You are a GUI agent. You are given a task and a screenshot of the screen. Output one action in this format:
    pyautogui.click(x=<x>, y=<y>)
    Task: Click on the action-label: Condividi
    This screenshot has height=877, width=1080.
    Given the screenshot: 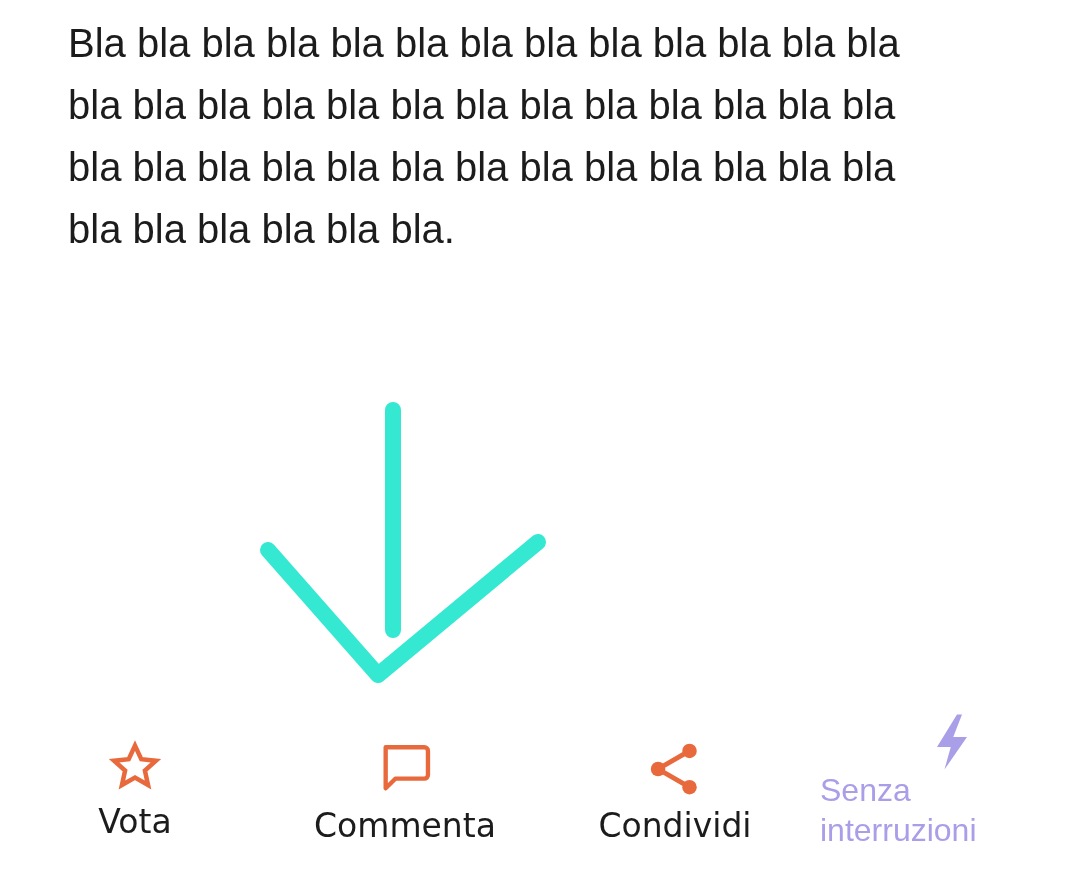 What is the action you would take?
    pyautogui.click(x=675, y=825)
    